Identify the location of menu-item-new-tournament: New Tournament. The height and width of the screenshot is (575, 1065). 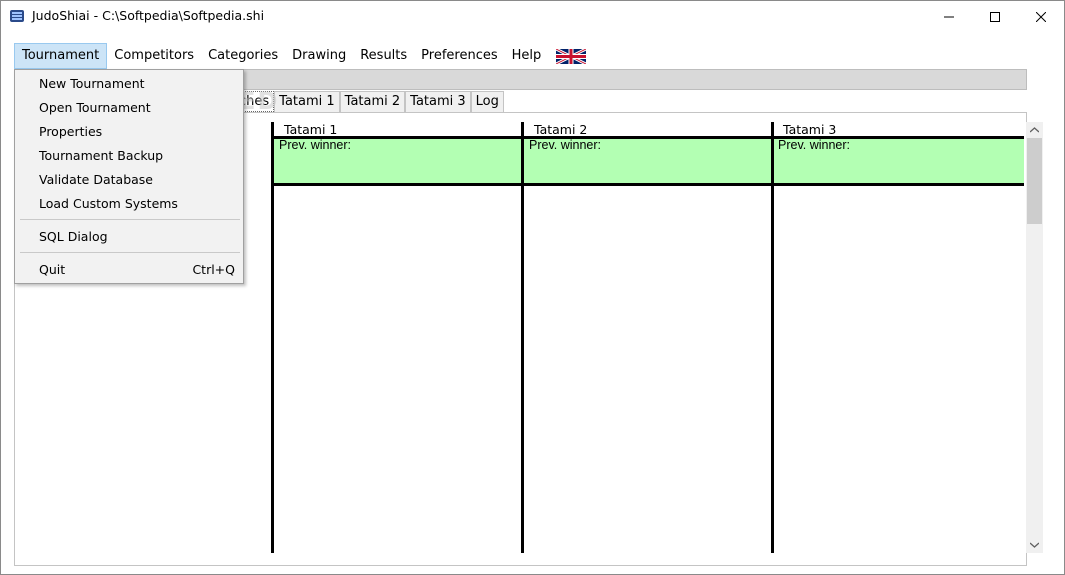
(92, 83).